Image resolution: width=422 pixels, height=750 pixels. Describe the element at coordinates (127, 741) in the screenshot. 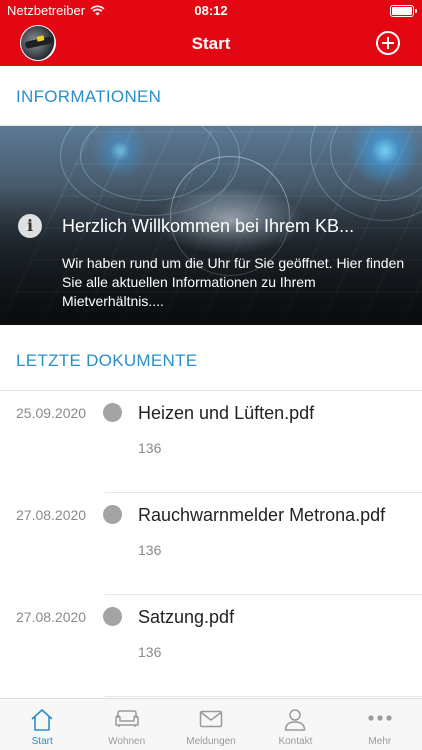

I see `tab-label: Wohnen` at that location.